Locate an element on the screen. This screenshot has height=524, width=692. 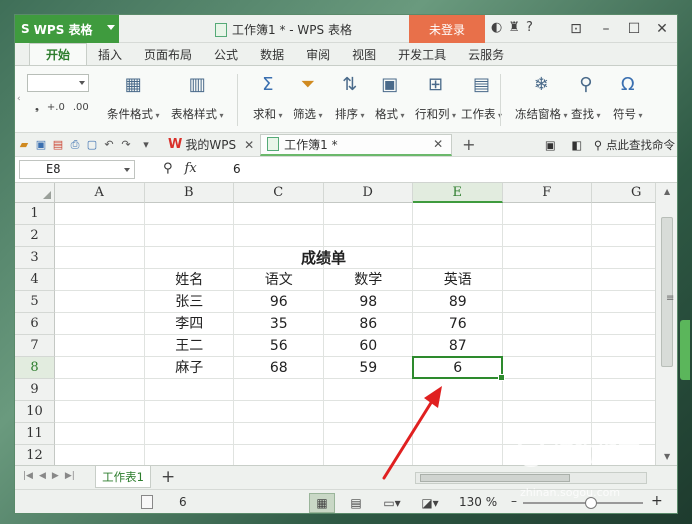
table-cell: 王二 is located at coordinates (190, 346).